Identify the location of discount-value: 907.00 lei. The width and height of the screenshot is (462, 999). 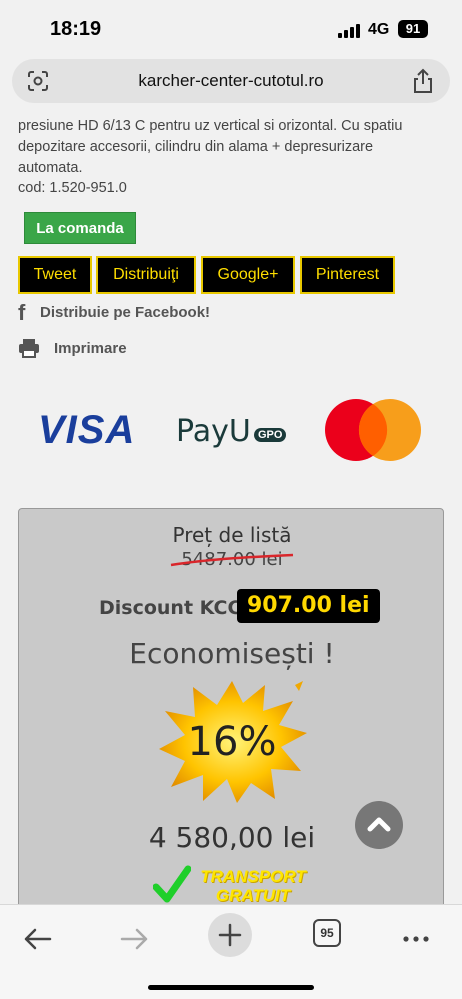
(308, 606).